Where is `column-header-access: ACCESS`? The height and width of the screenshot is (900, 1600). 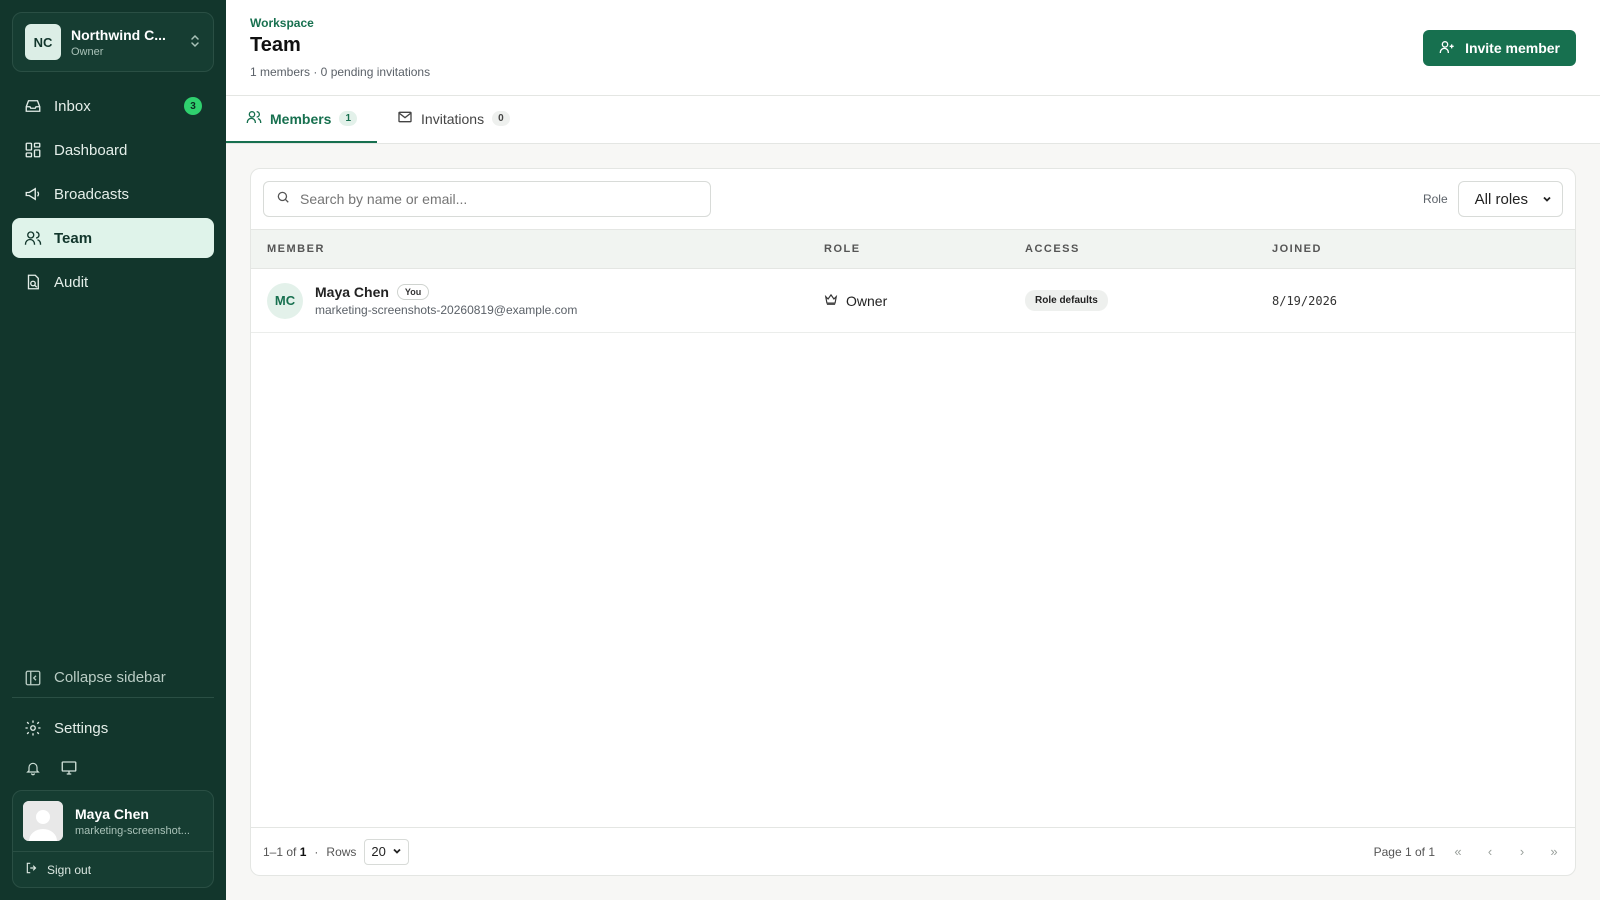
column-header-access: ACCESS is located at coordinates (1148, 249).